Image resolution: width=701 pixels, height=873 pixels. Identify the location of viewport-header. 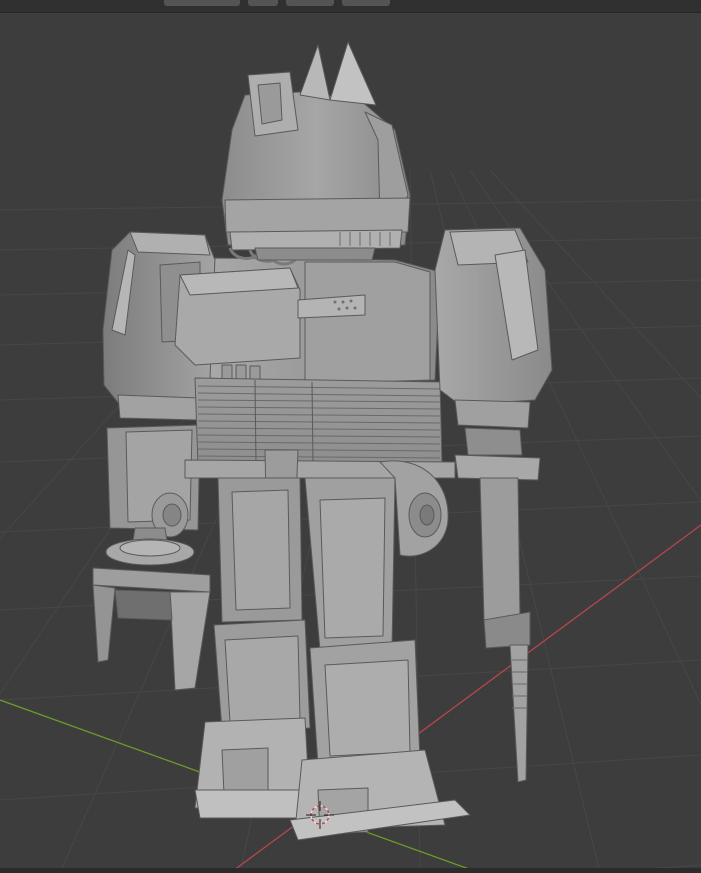
(350, 6).